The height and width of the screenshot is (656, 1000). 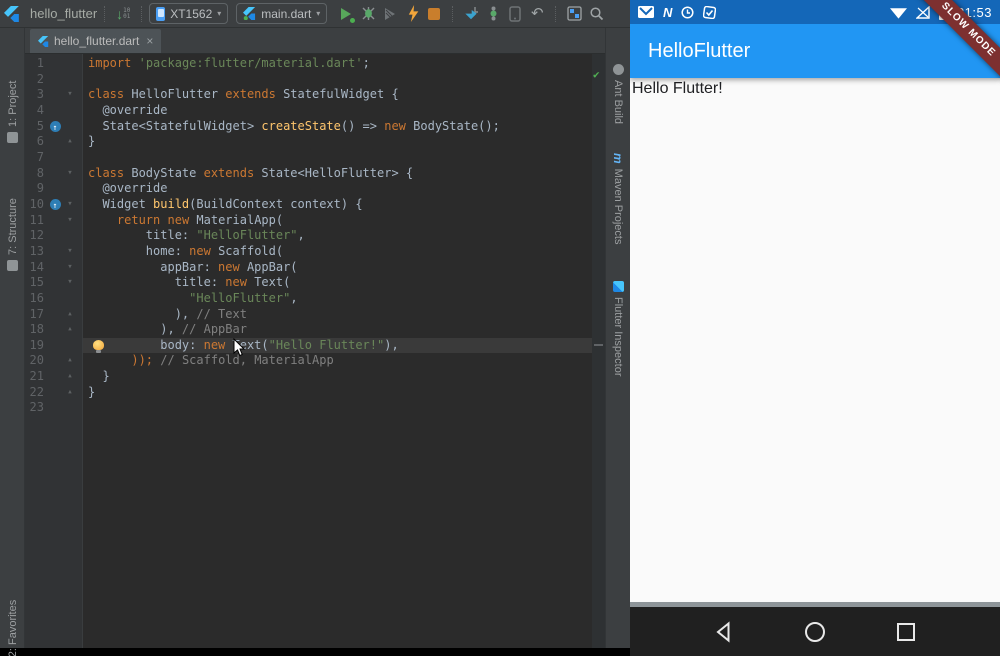 What do you see at coordinates (308, 252) in the screenshot?
I see `code-line: 13 ▾ home: new Scaffold(` at bounding box center [308, 252].